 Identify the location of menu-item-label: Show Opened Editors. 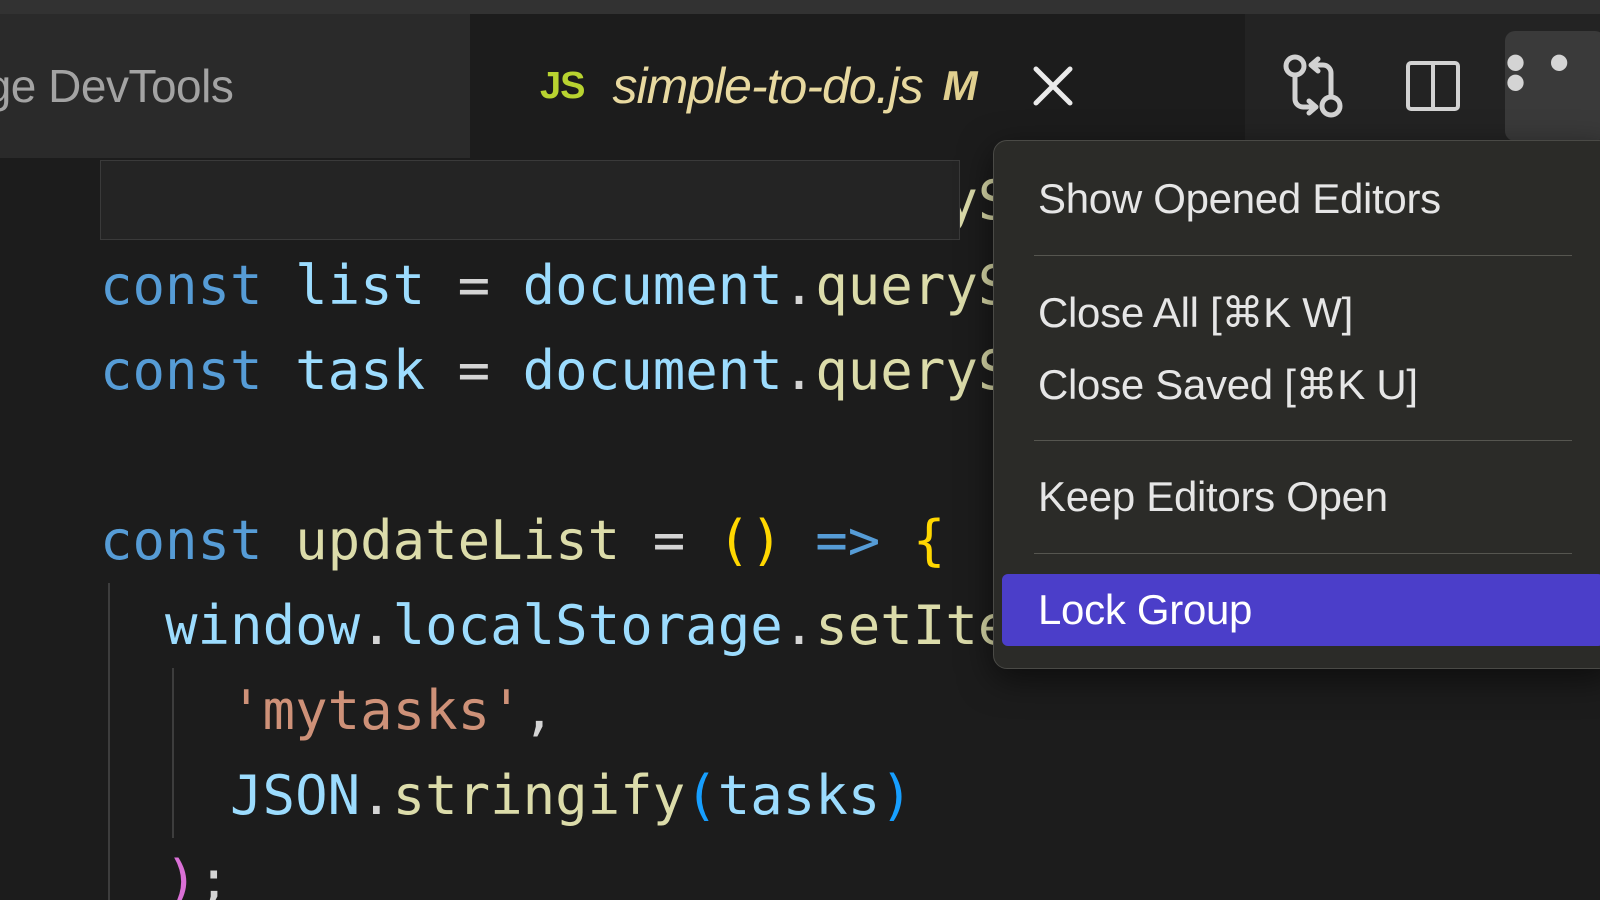
(1239, 198).